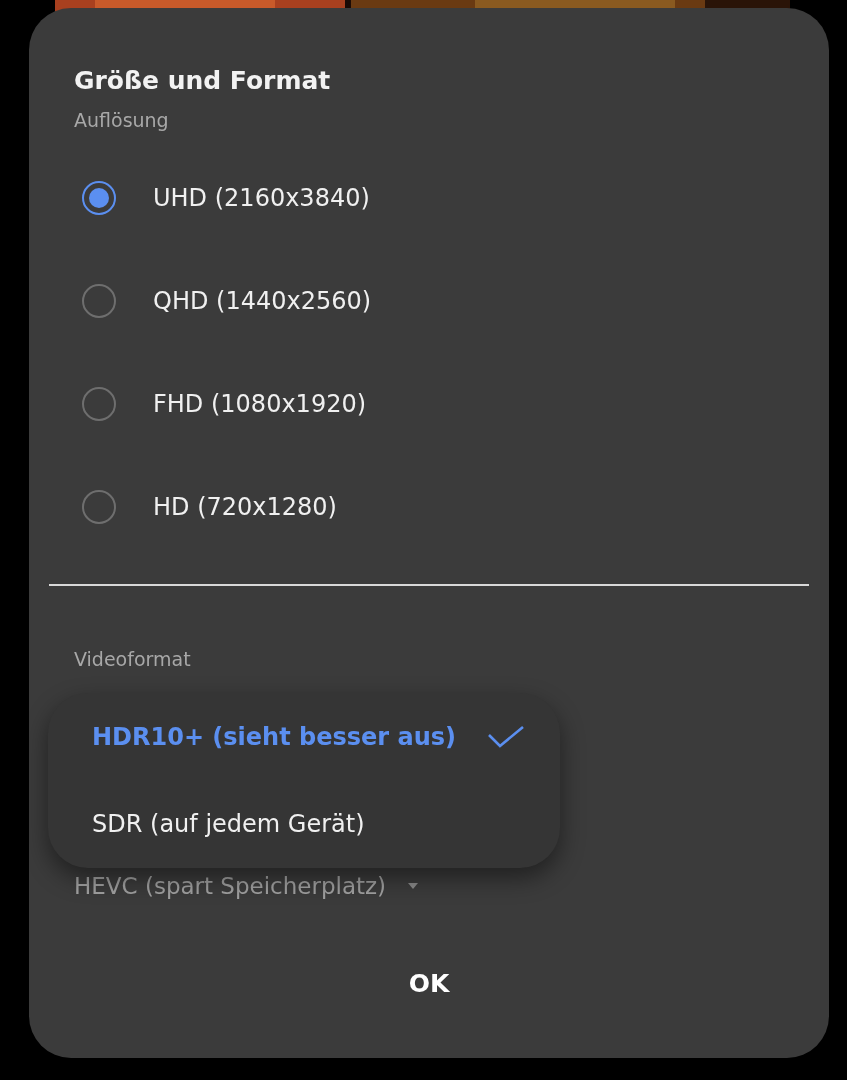 Image resolution: width=847 pixels, height=1080 pixels. What do you see at coordinates (413, 885) in the screenshot?
I see `caret-icon` at bounding box center [413, 885].